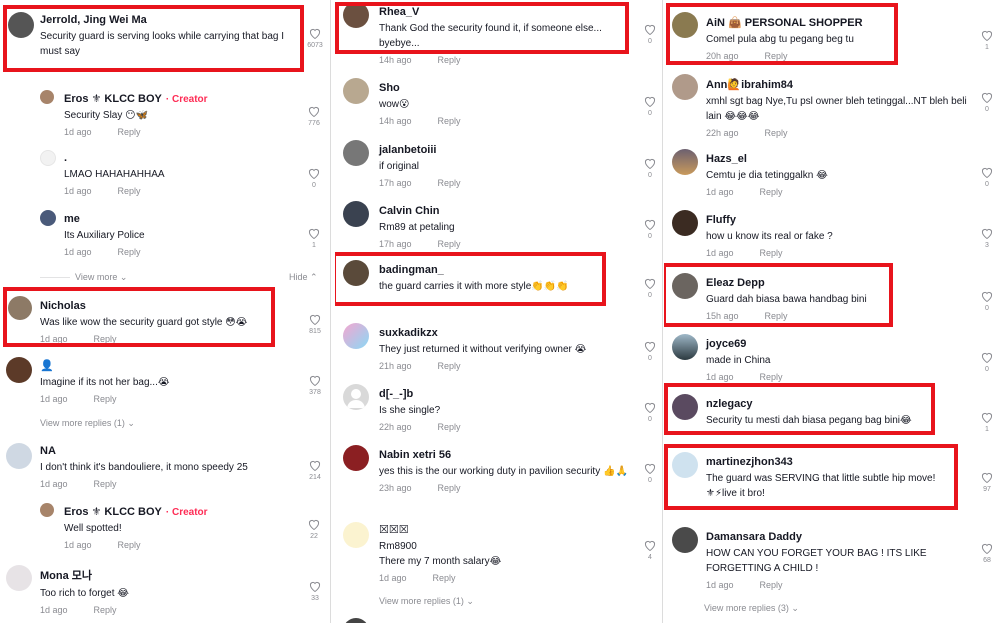  What do you see at coordinates (170, 575) in the screenshot?
I see `comment-author: Mona 모나` at bounding box center [170, 575].